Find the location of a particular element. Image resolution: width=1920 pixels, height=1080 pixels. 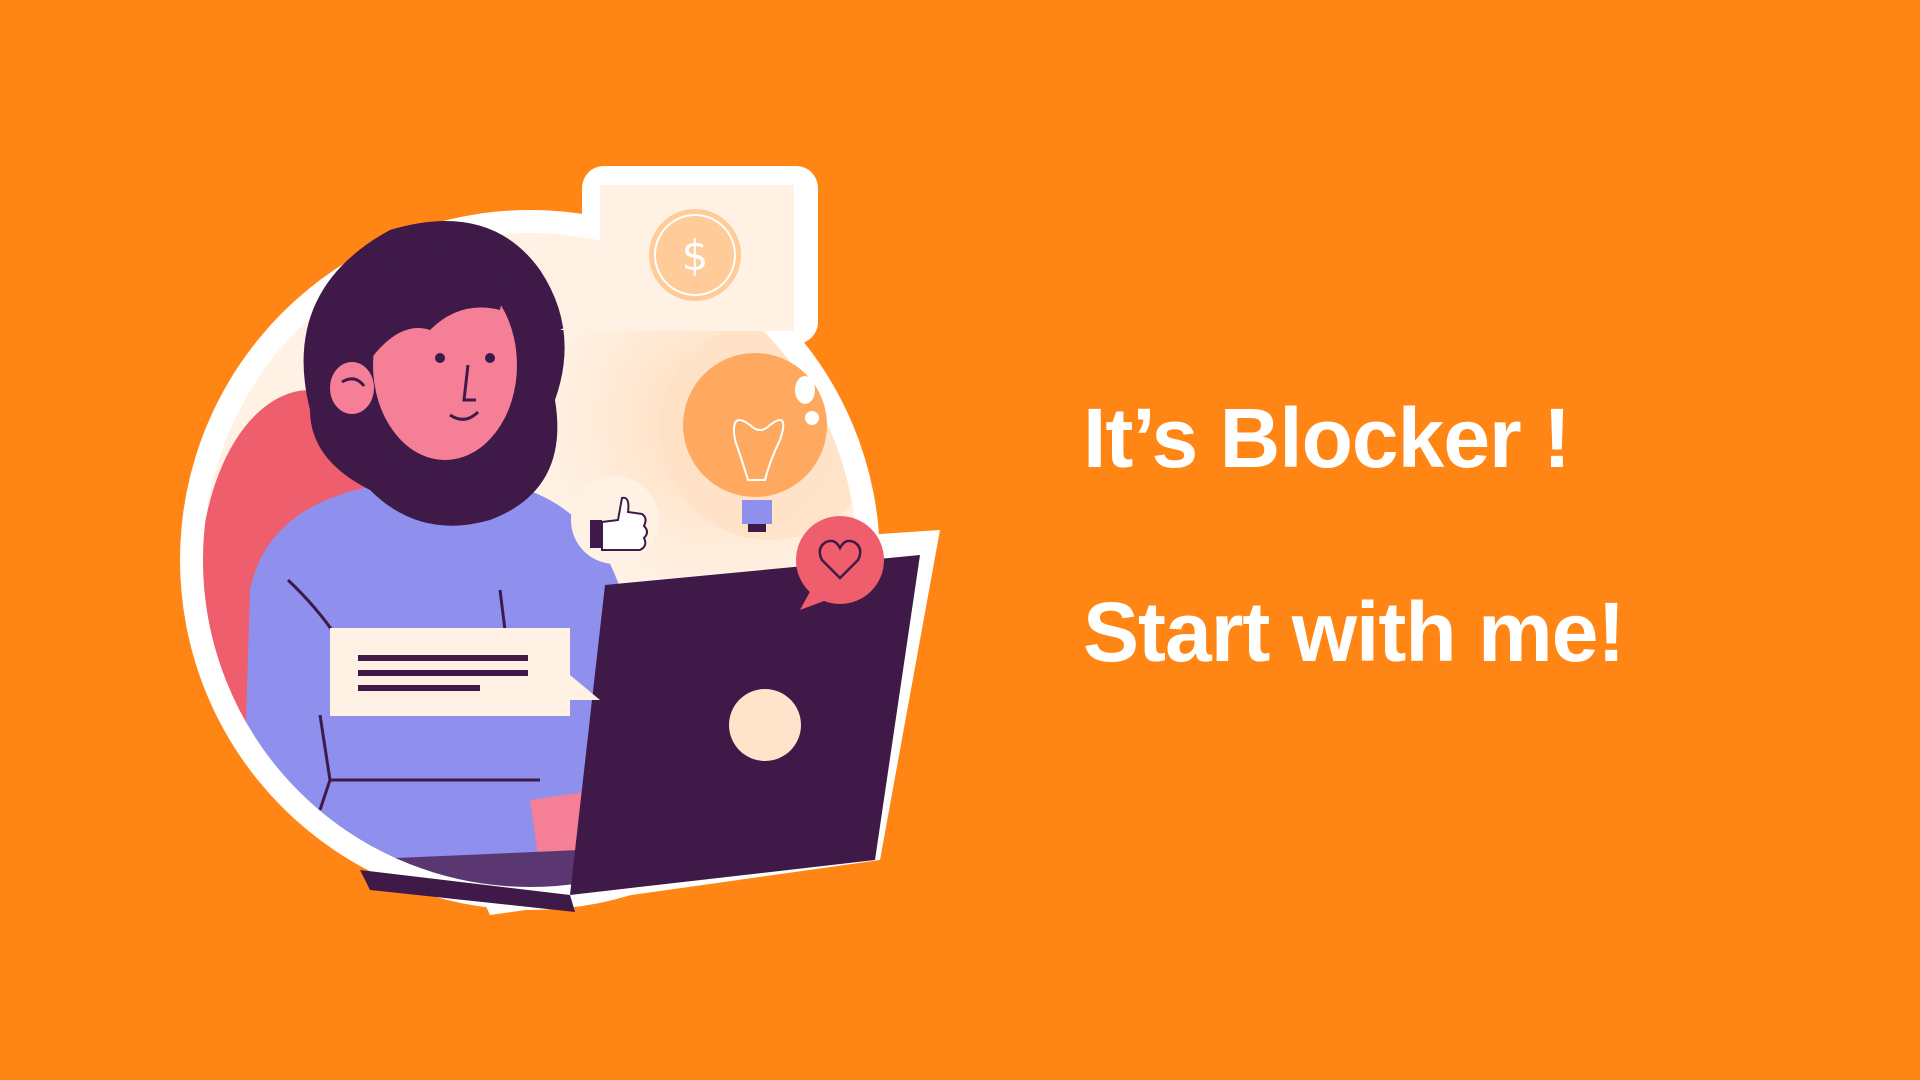

headline-line-2: Start with me! is located at coordinates (1354, 632).